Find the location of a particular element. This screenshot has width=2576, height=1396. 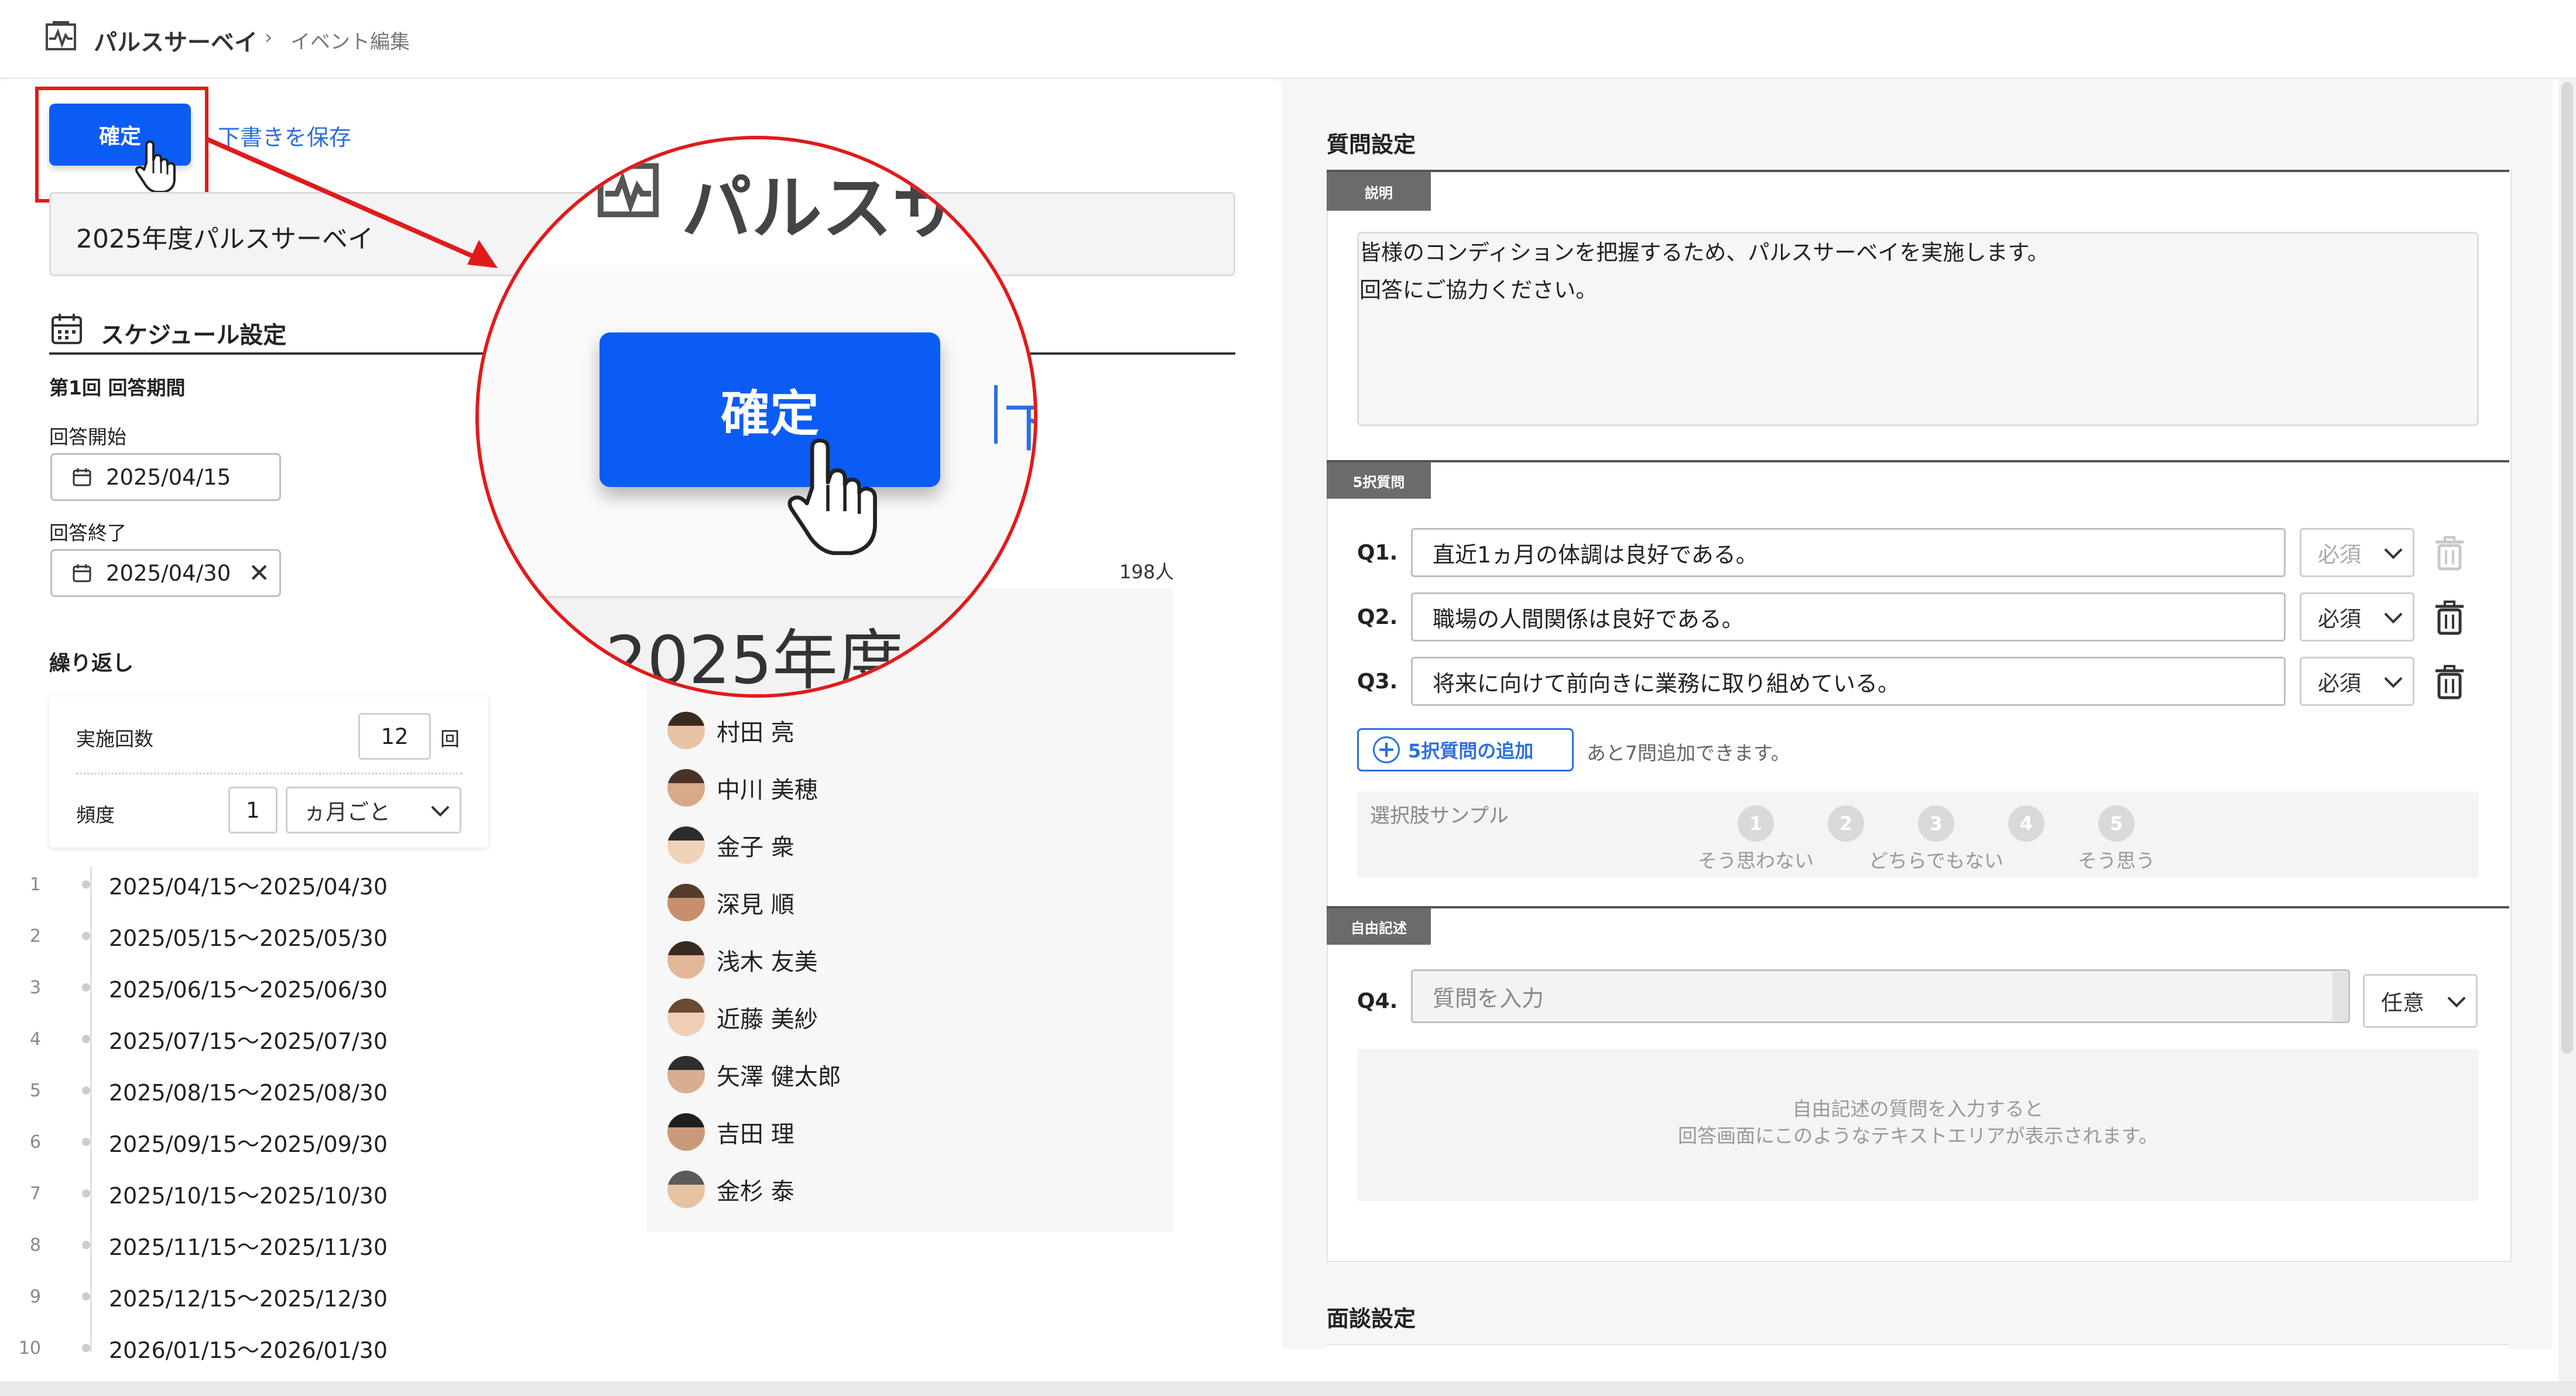

breadcrumb-page: イベント編集 is located at coordinates (350, 42).